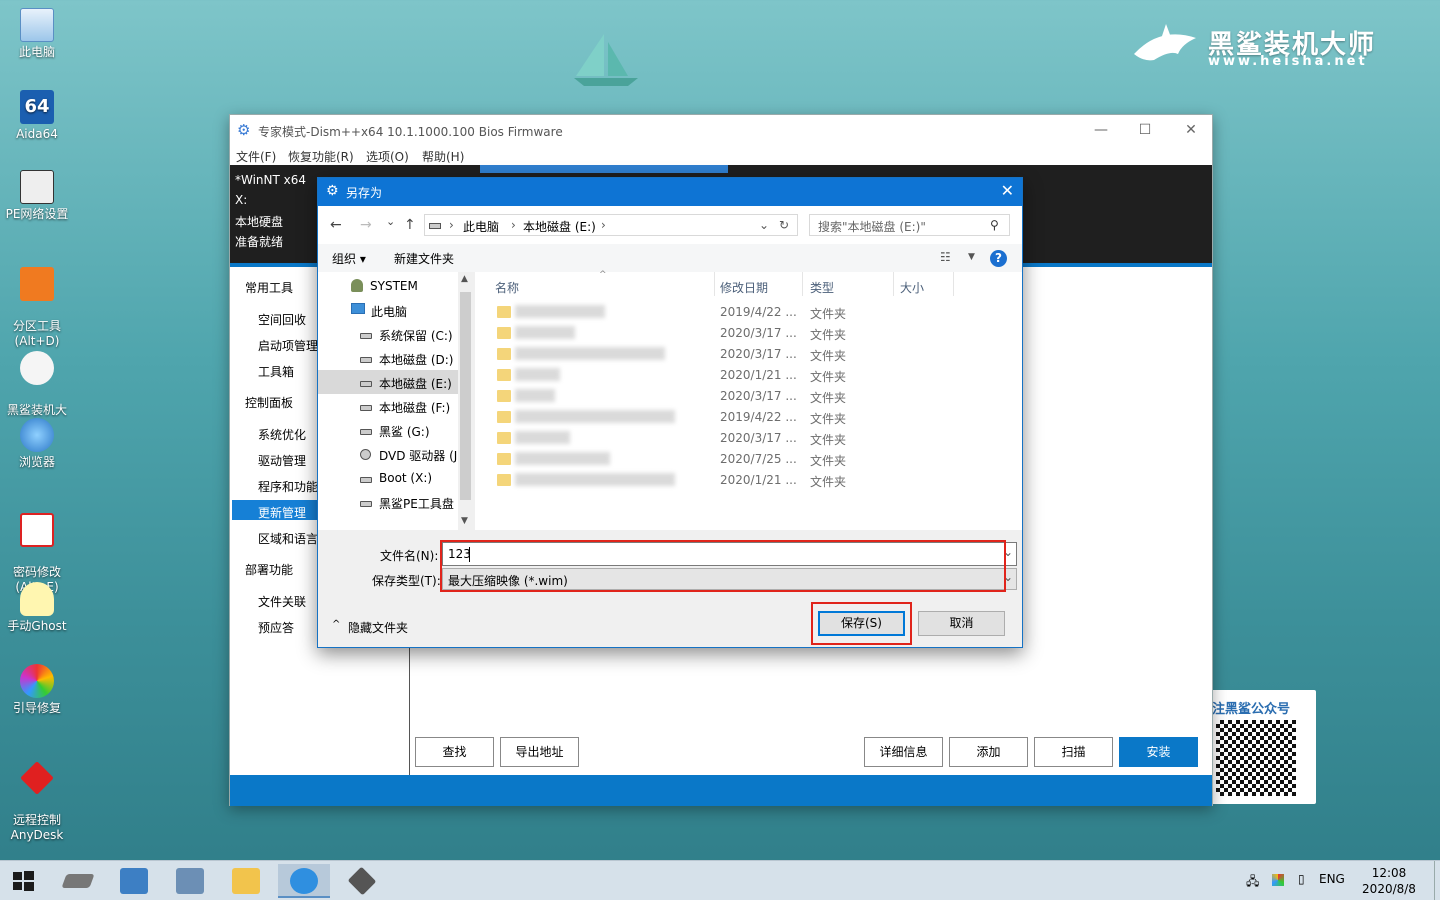 Image resolution: width=1440 pixels, height=900 pixels. Describe the element at coordinates (134, 881) in the screenshot. I see `taskbar-computer` at that location.